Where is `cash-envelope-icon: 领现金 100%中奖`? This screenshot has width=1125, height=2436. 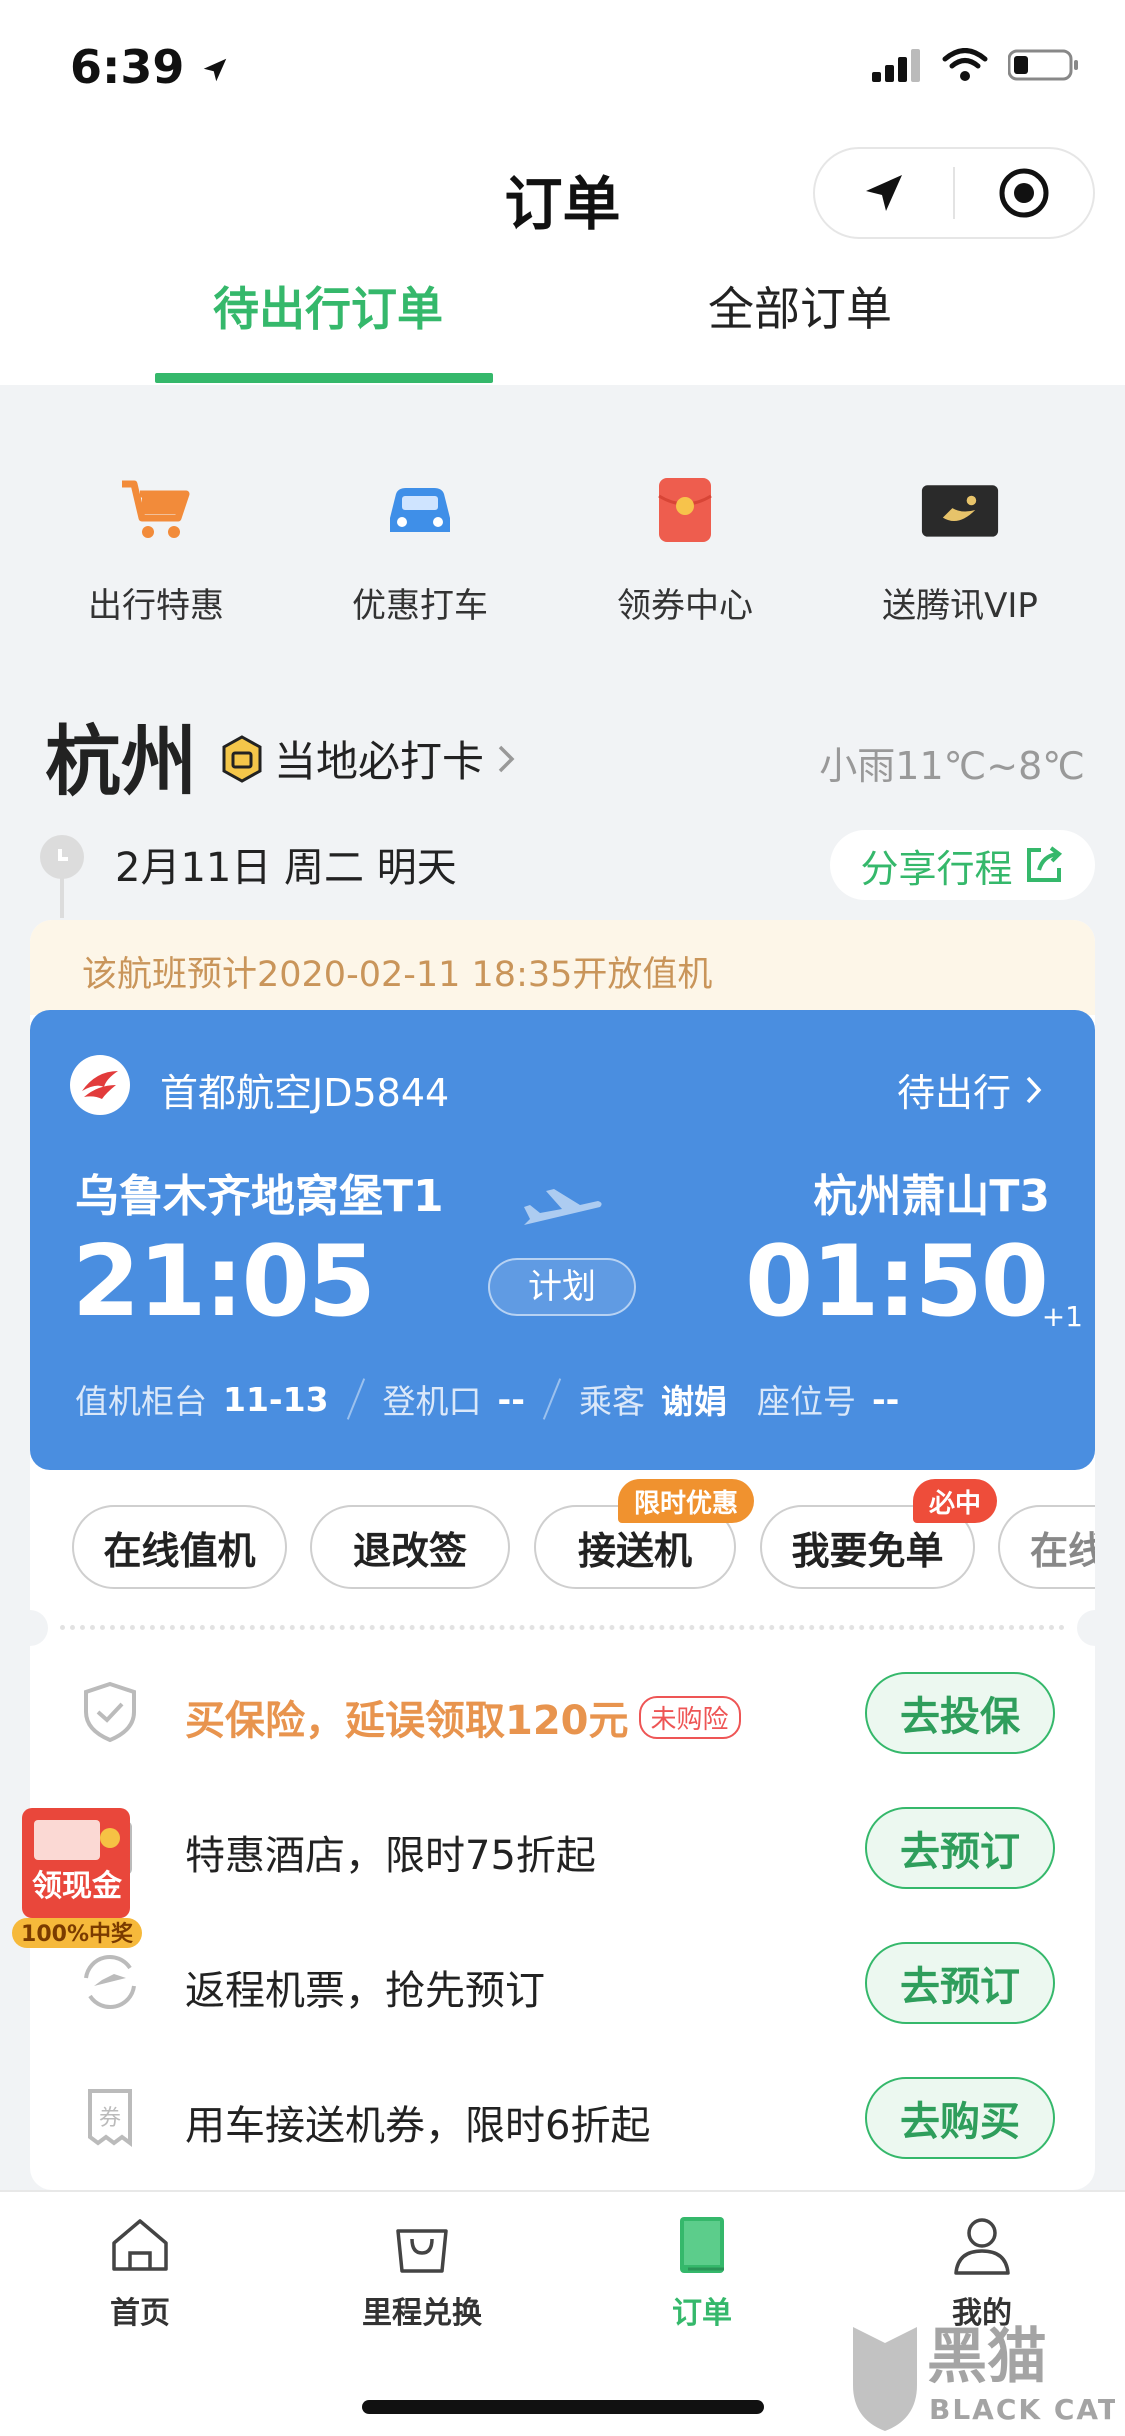 cash-envelope-icon: 领现金 100%中奖 is located at coordinates (77, 1878).